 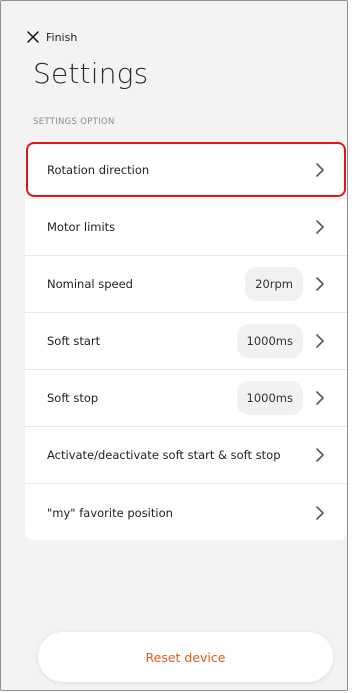 What do you see at coordinates (91, 73) in the screenshot?
I see `page-title: Settings` at bounding box center [91, 73].